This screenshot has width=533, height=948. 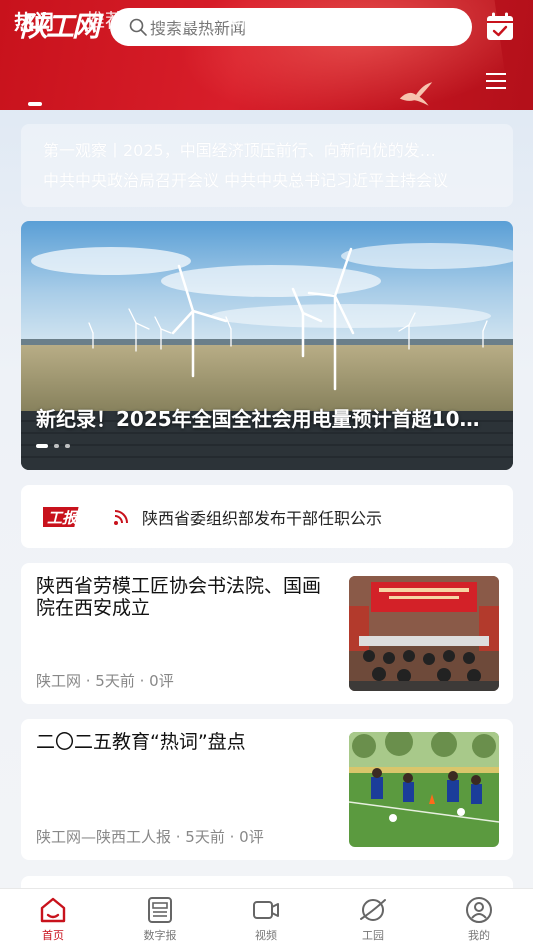 I want to click on news-title: 陕西省劳模工匠协会书法院、国画院在西安成立, so click(x=186, y=597).